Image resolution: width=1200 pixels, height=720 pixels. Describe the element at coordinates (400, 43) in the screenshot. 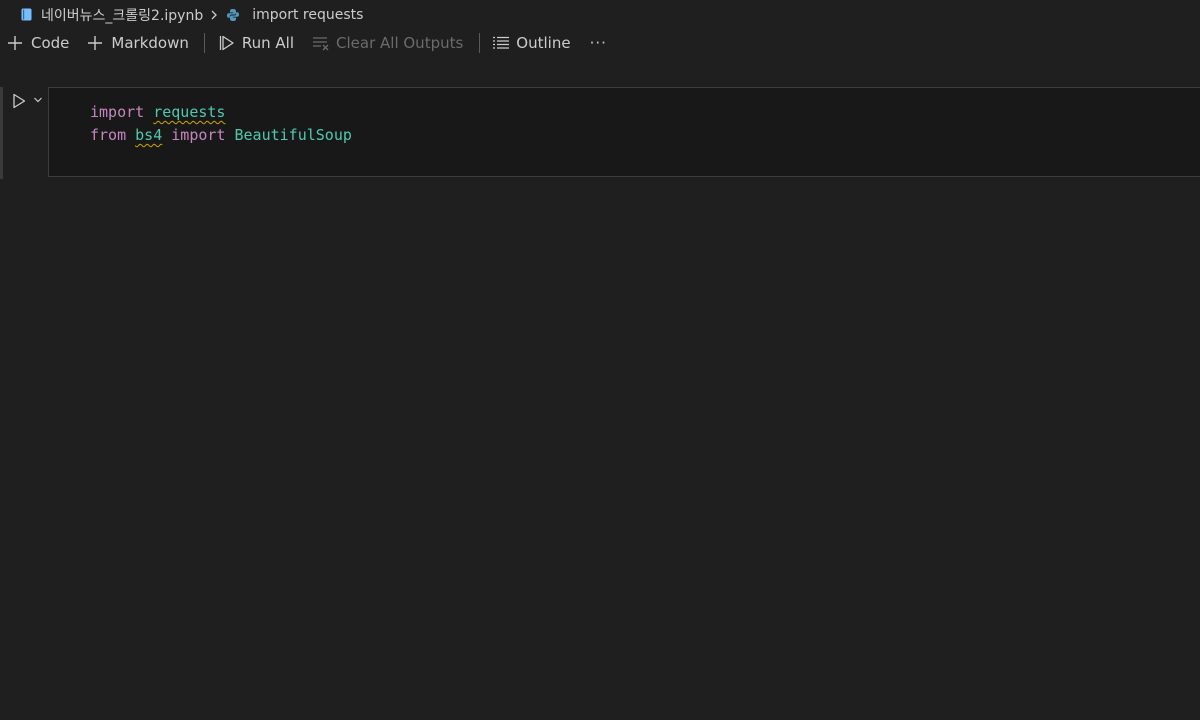

I see `clear-all-outputs-label: Clear All Outputs` at that location.